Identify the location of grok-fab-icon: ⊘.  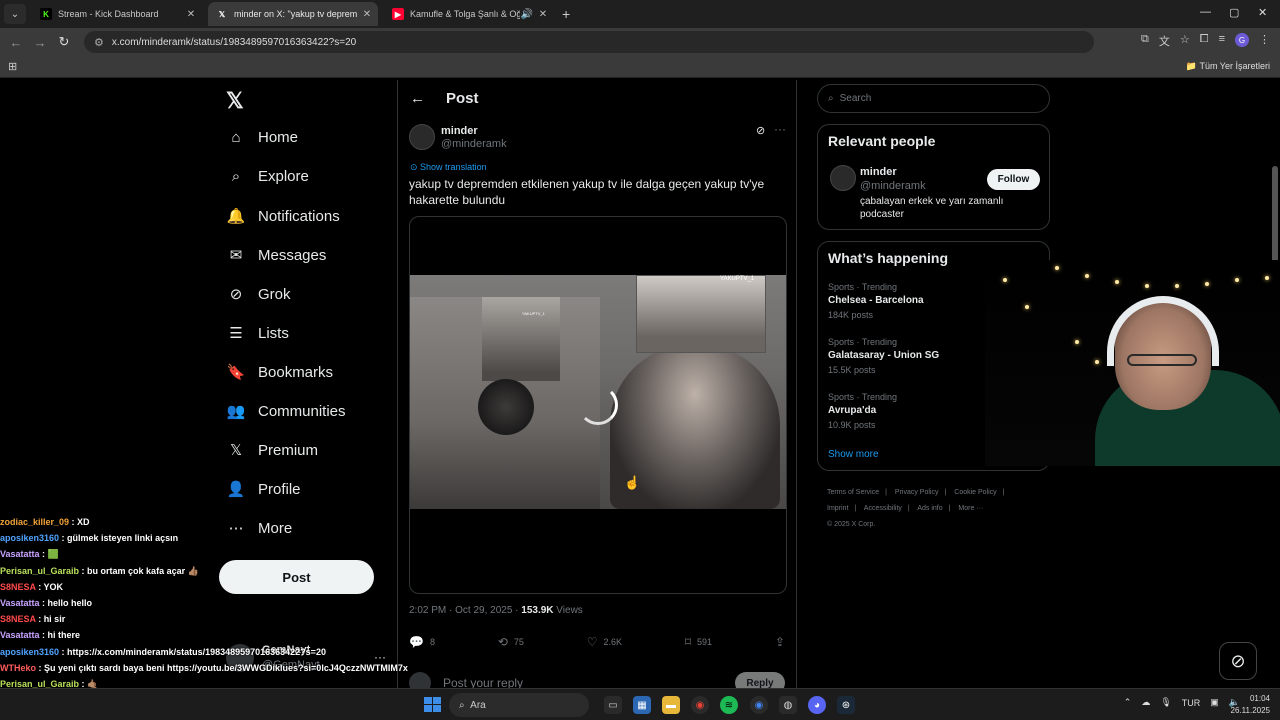
(1238, 661).